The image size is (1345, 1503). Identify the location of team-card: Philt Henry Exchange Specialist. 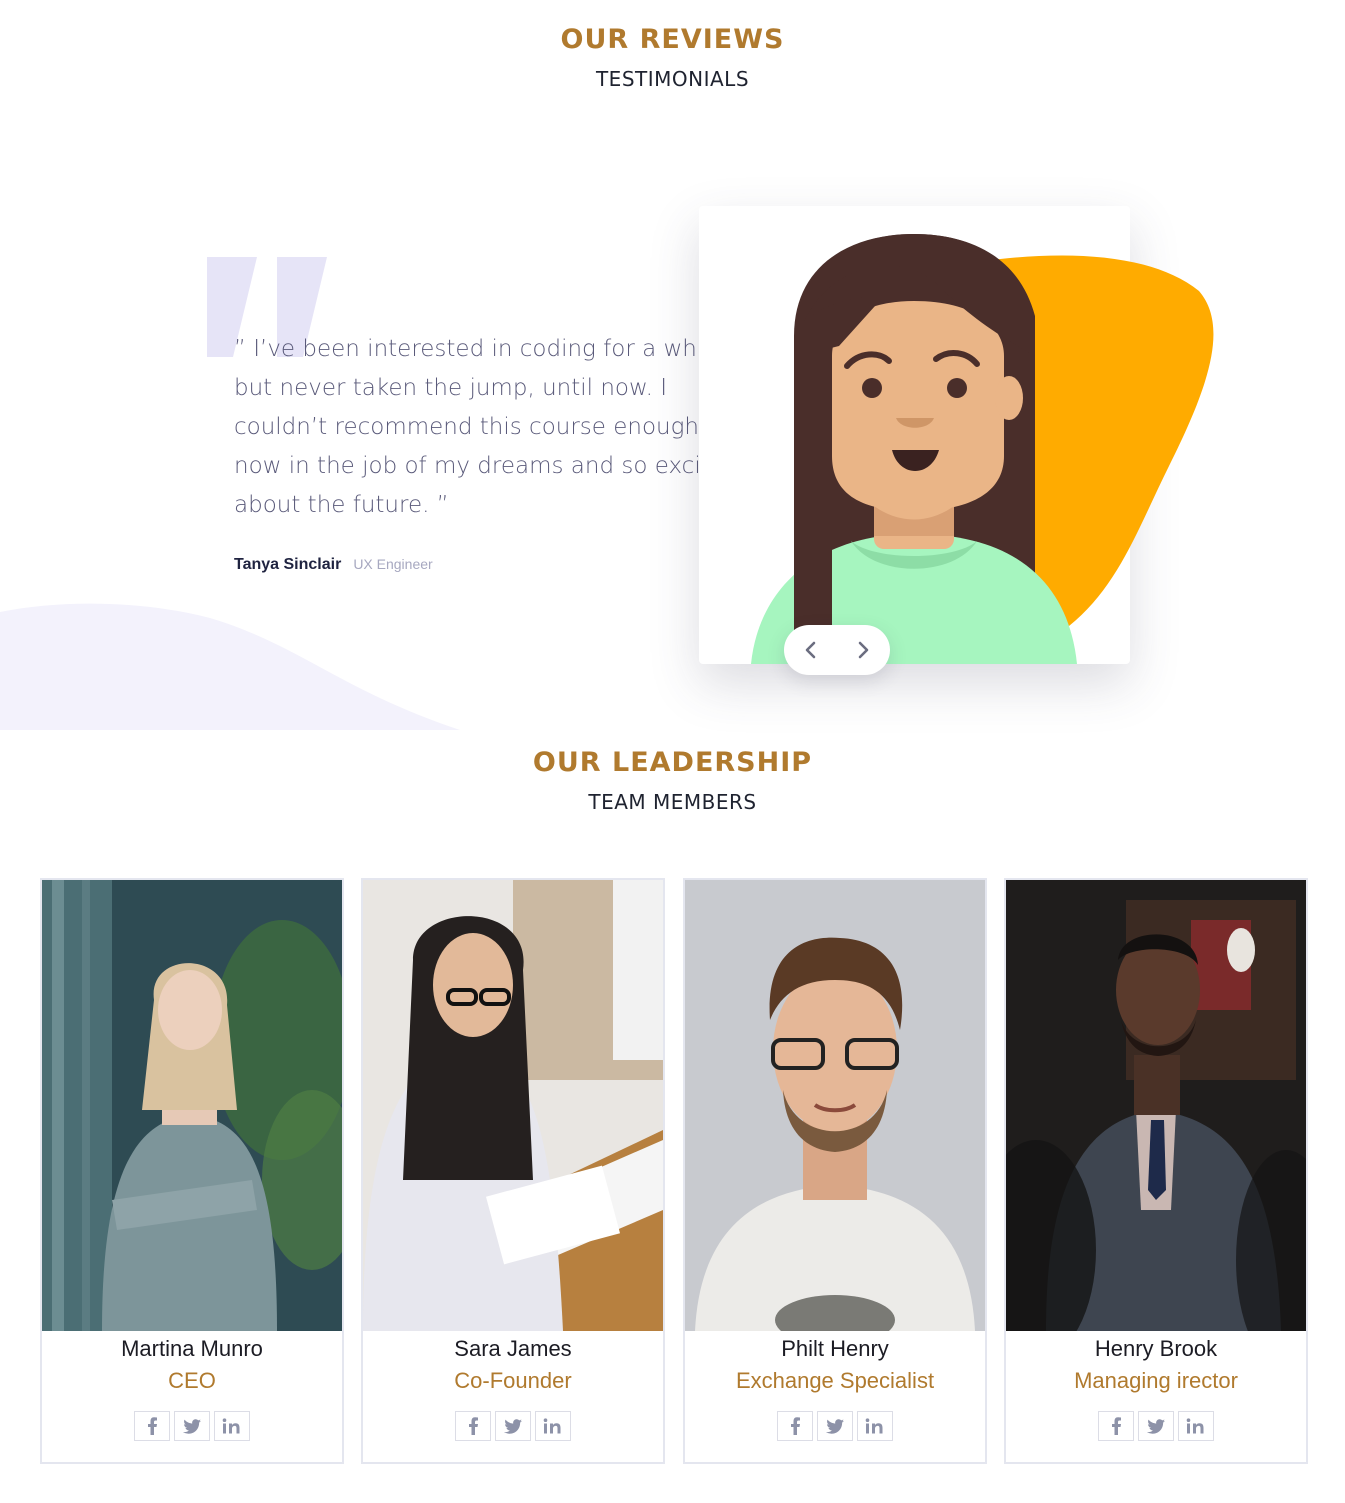
(835, 1171).